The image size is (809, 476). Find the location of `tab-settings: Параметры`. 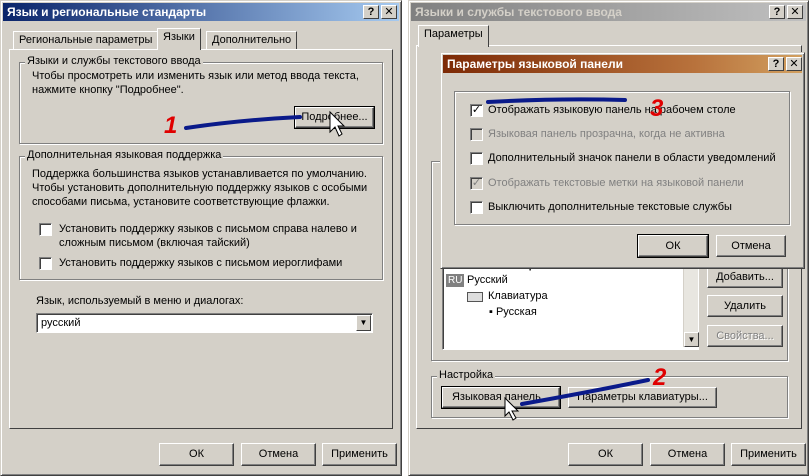

tab-settings: Параметры is located at coordinates (453, 36).